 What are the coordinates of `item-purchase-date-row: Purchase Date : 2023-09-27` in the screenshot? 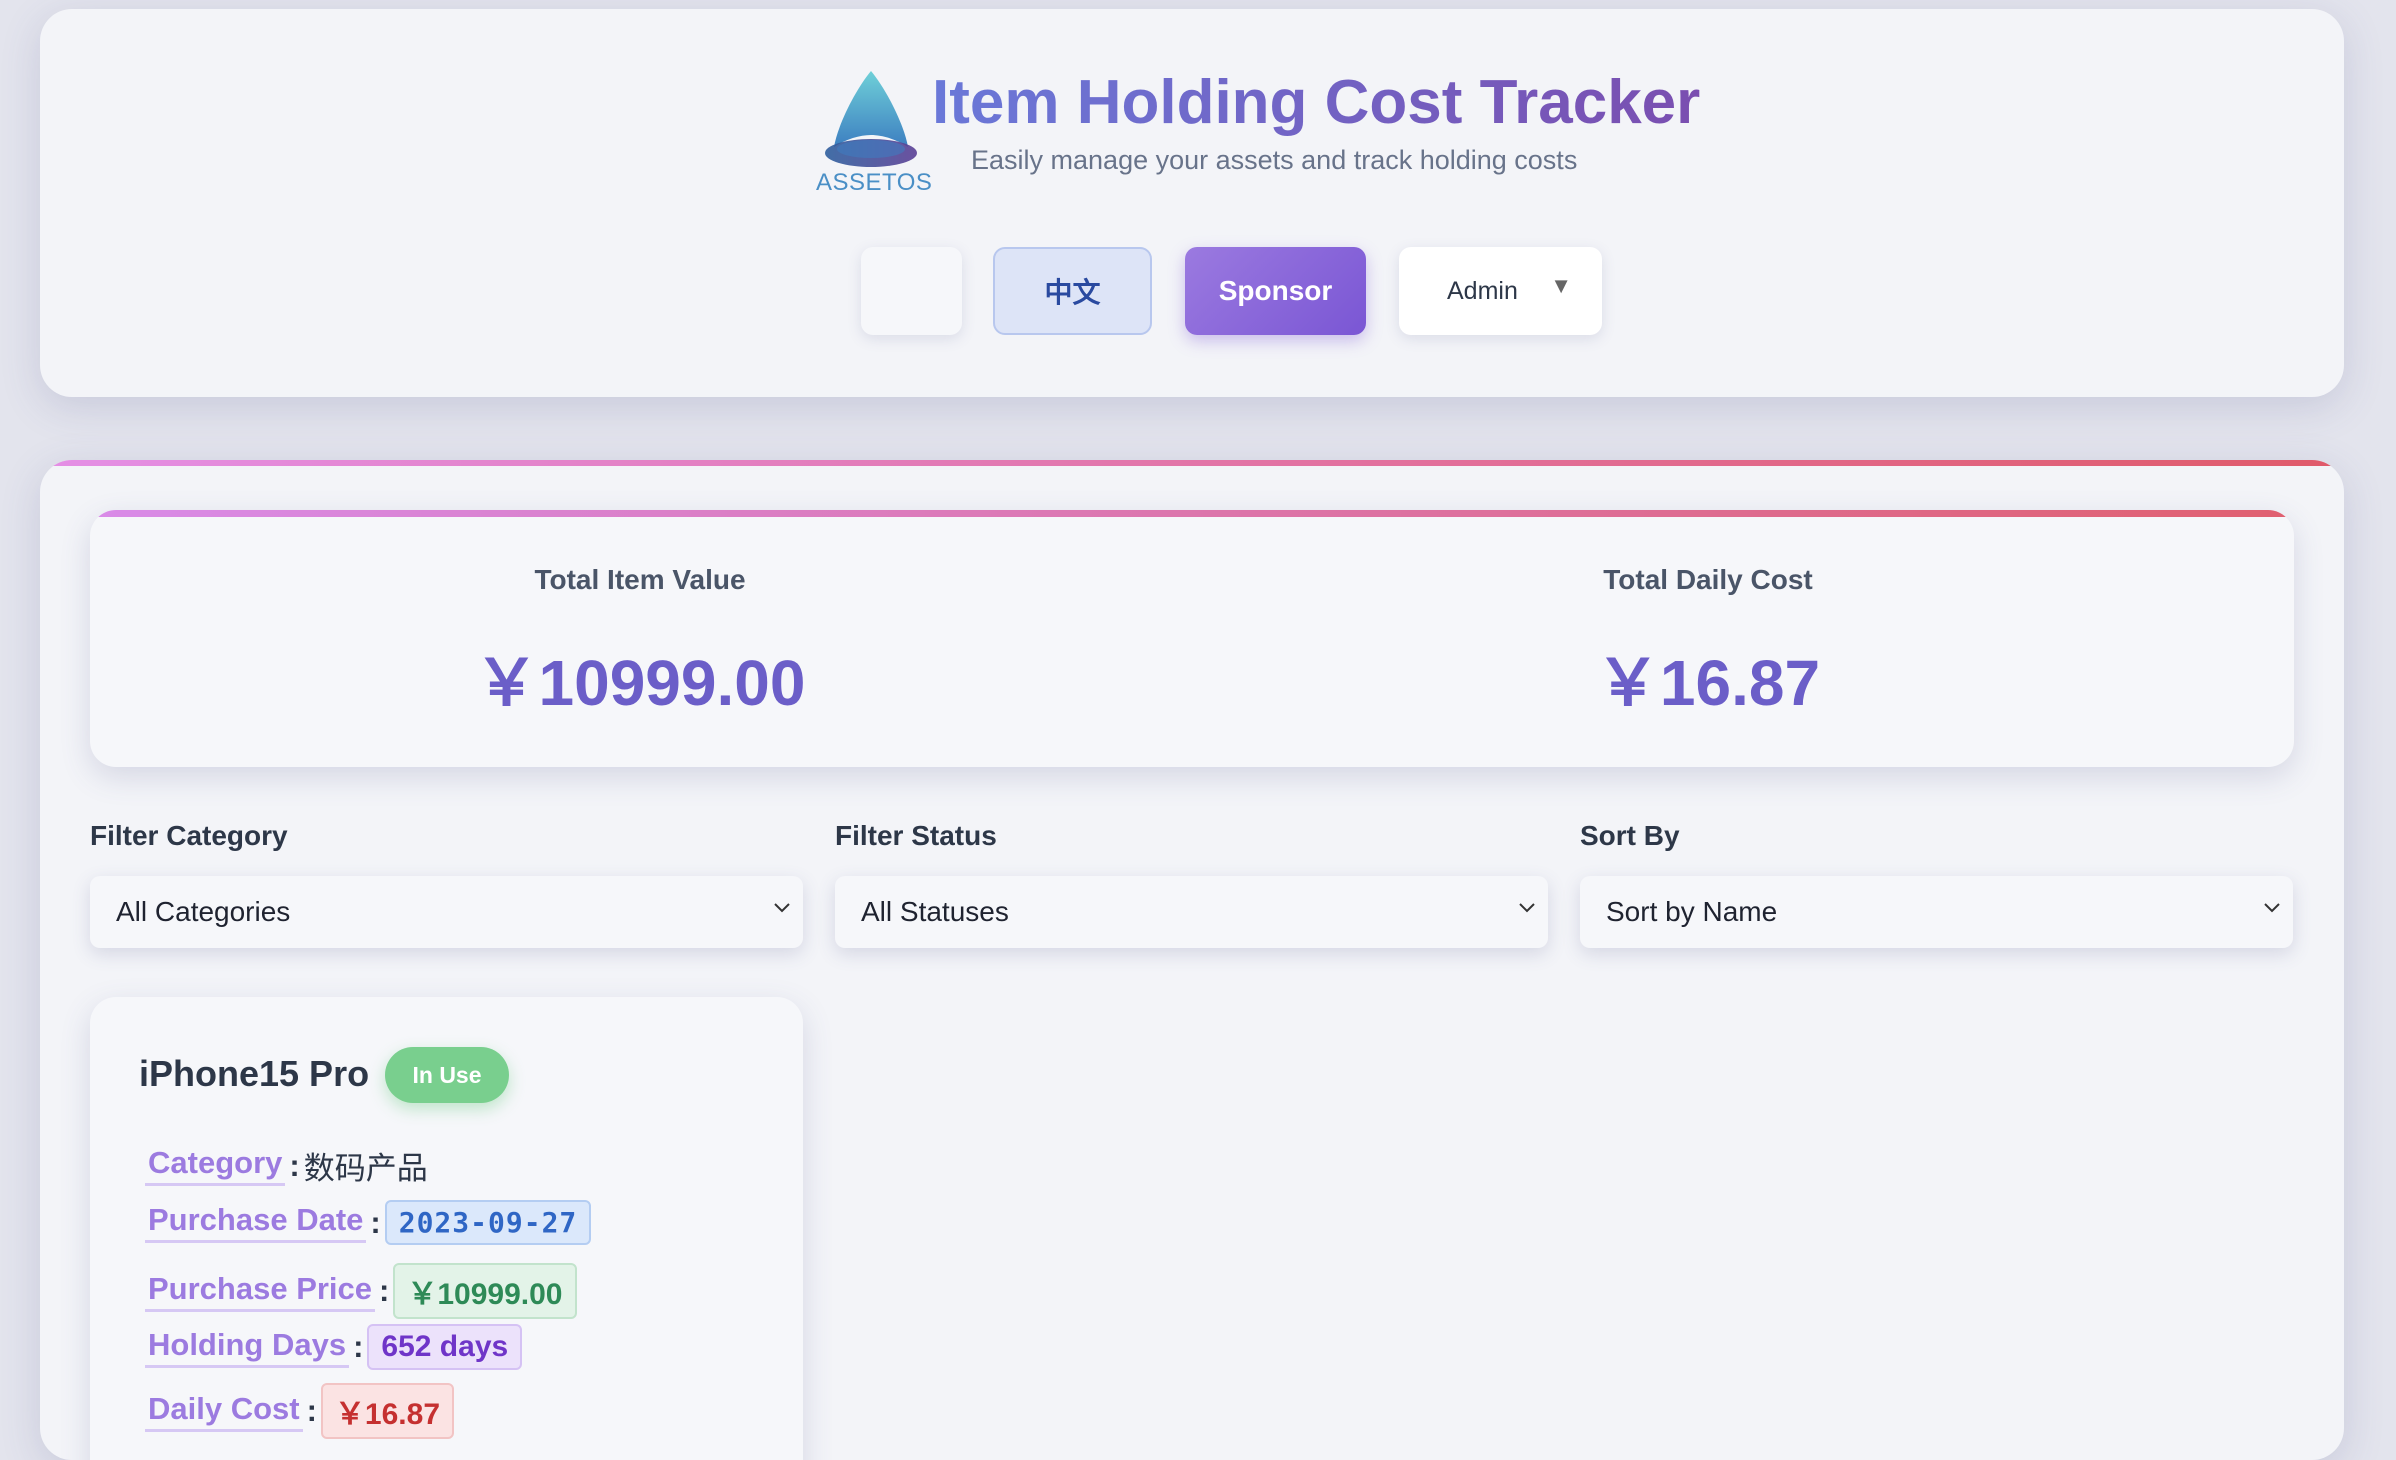 It's located at (368, 1222).